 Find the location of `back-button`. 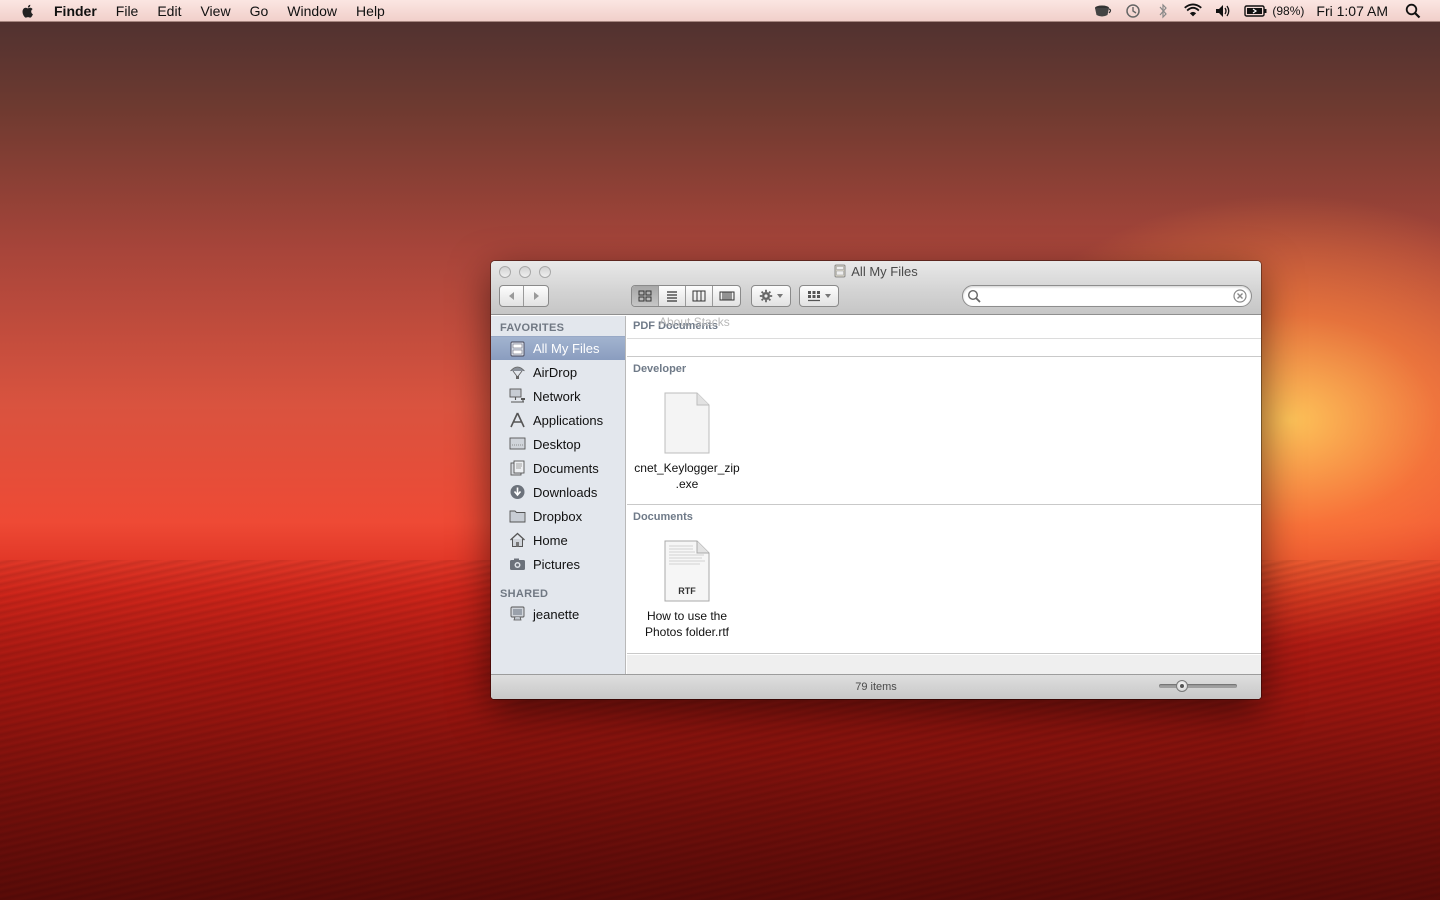

back-button is located at coordinates (512, 296).